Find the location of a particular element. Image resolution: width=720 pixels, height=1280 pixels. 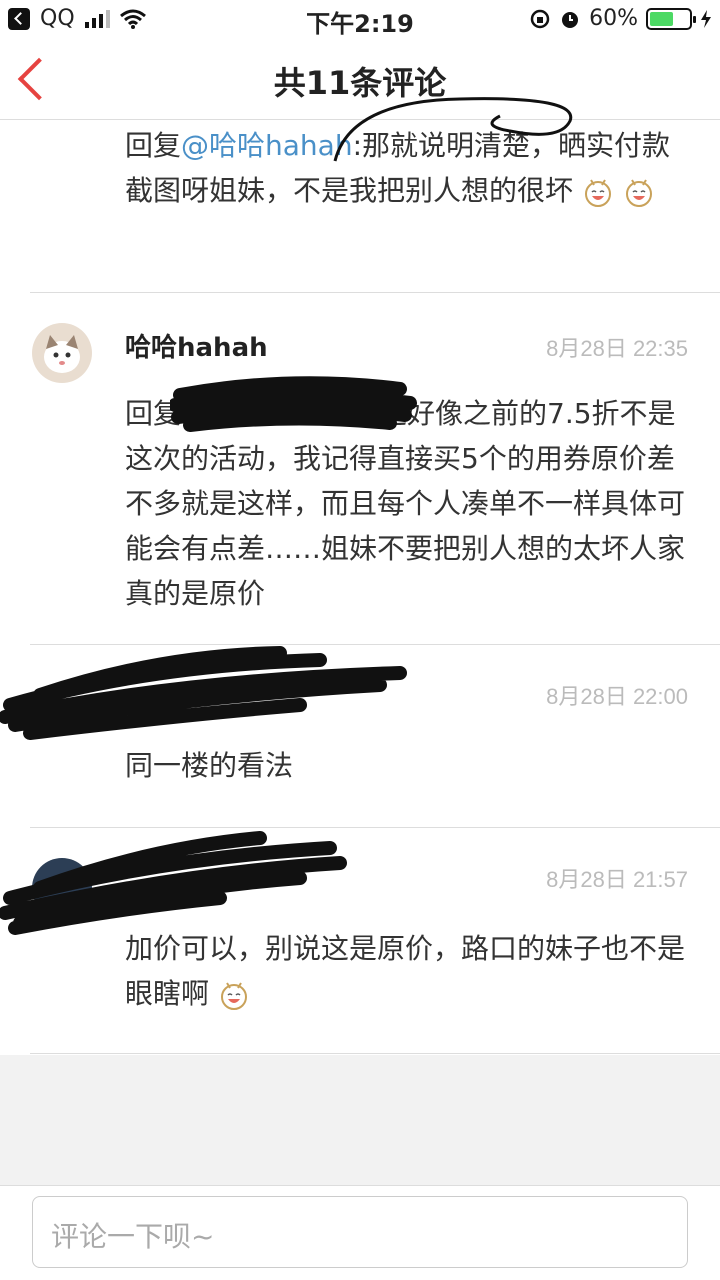

comment-body: 同一楼的看法 is located at coordinates (209, 765).